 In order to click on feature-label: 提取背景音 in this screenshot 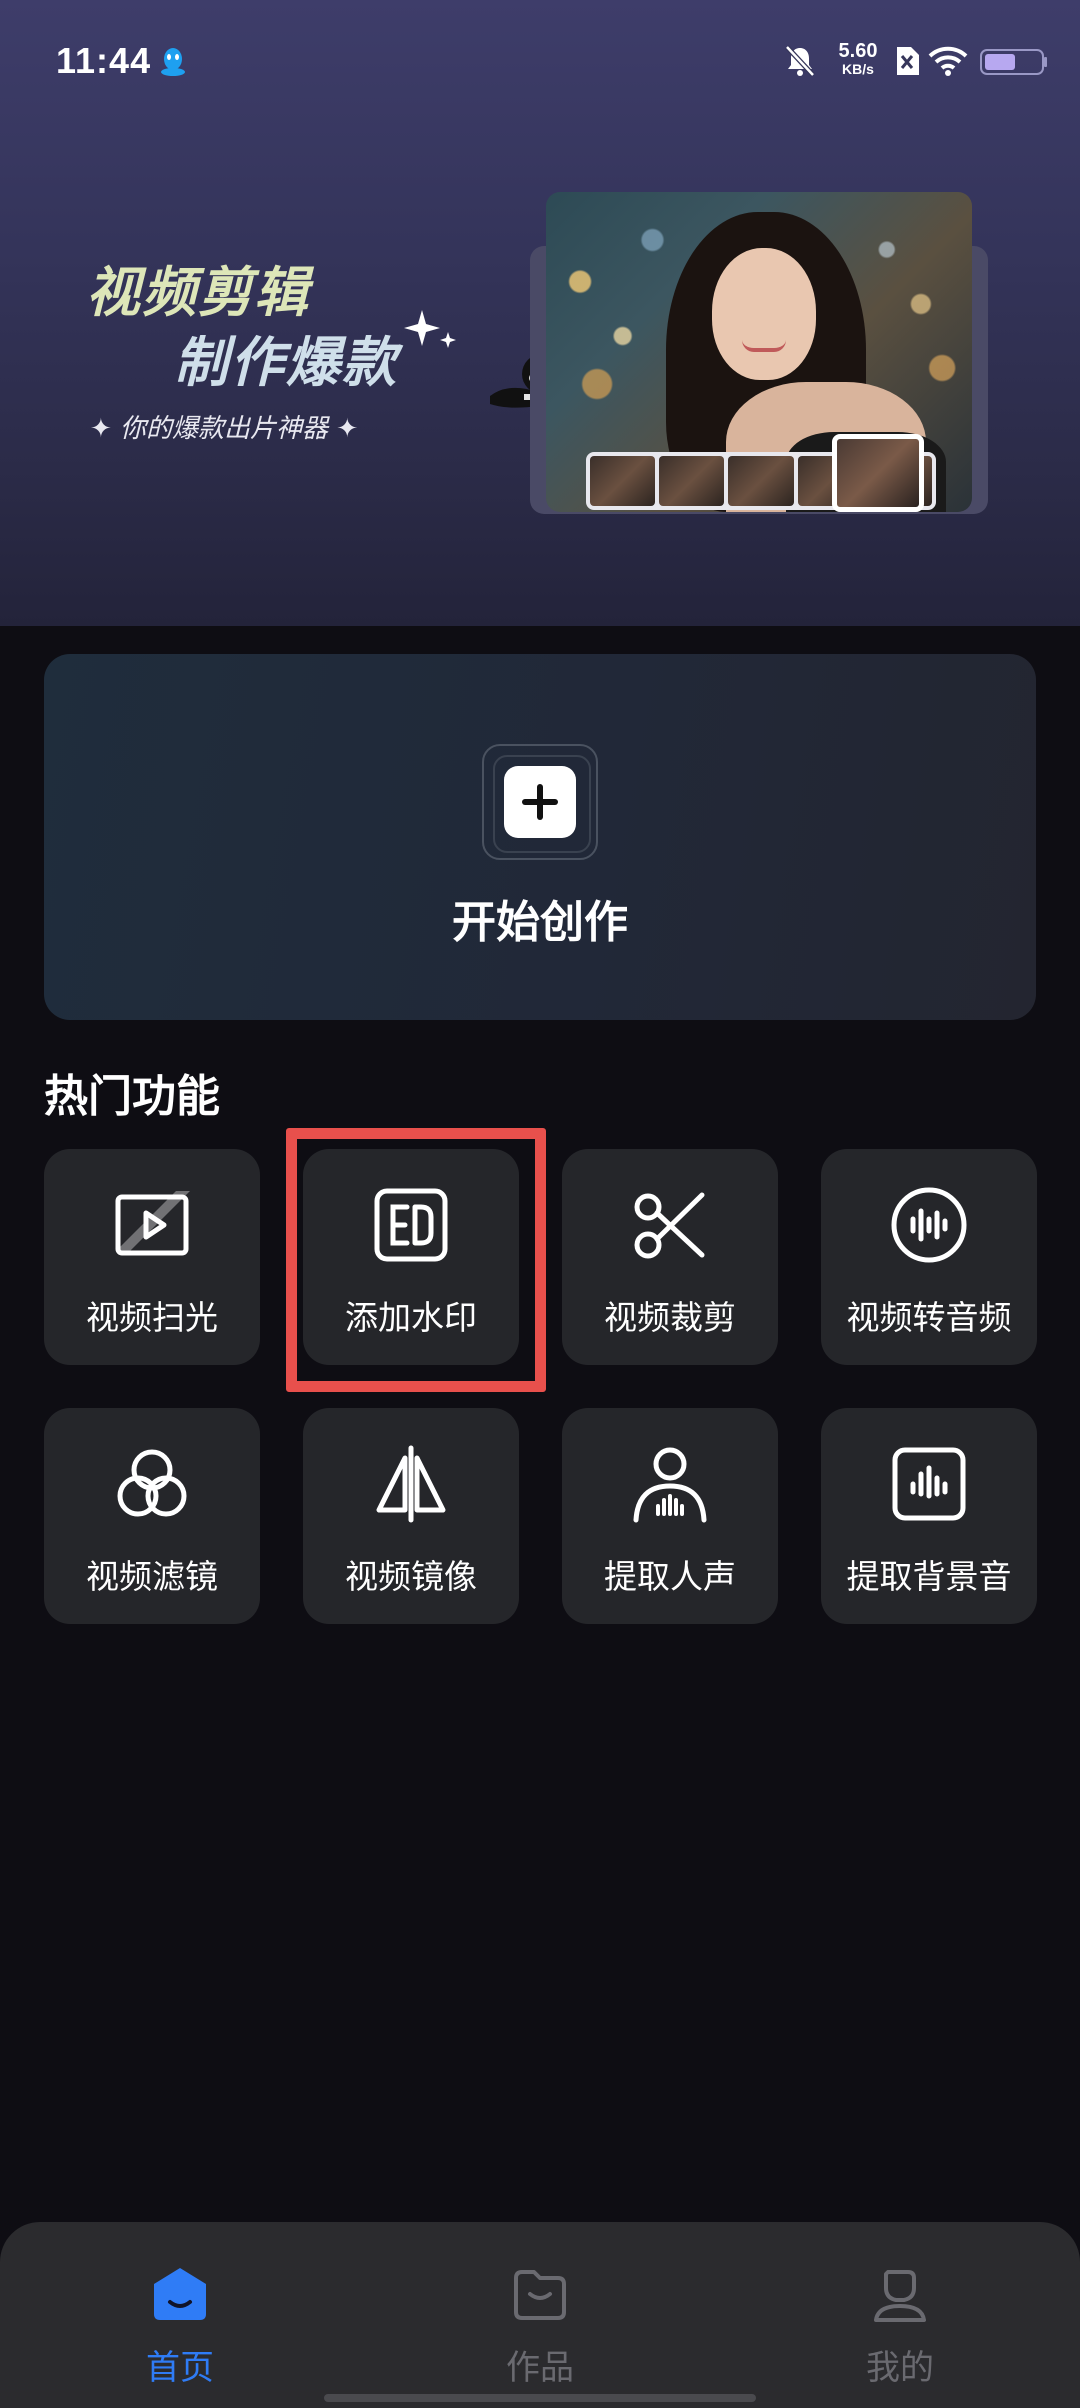, I will do `click(929, 1576)`.